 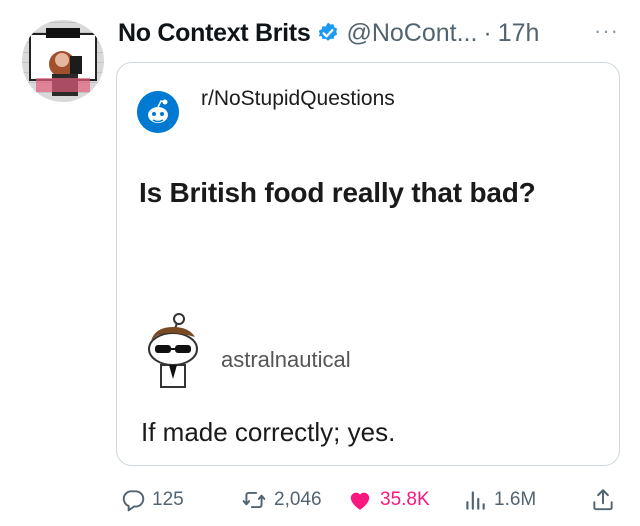 I want to click on subreddit-name: r/NoStupidQuestions, so click(x=298, y=98).